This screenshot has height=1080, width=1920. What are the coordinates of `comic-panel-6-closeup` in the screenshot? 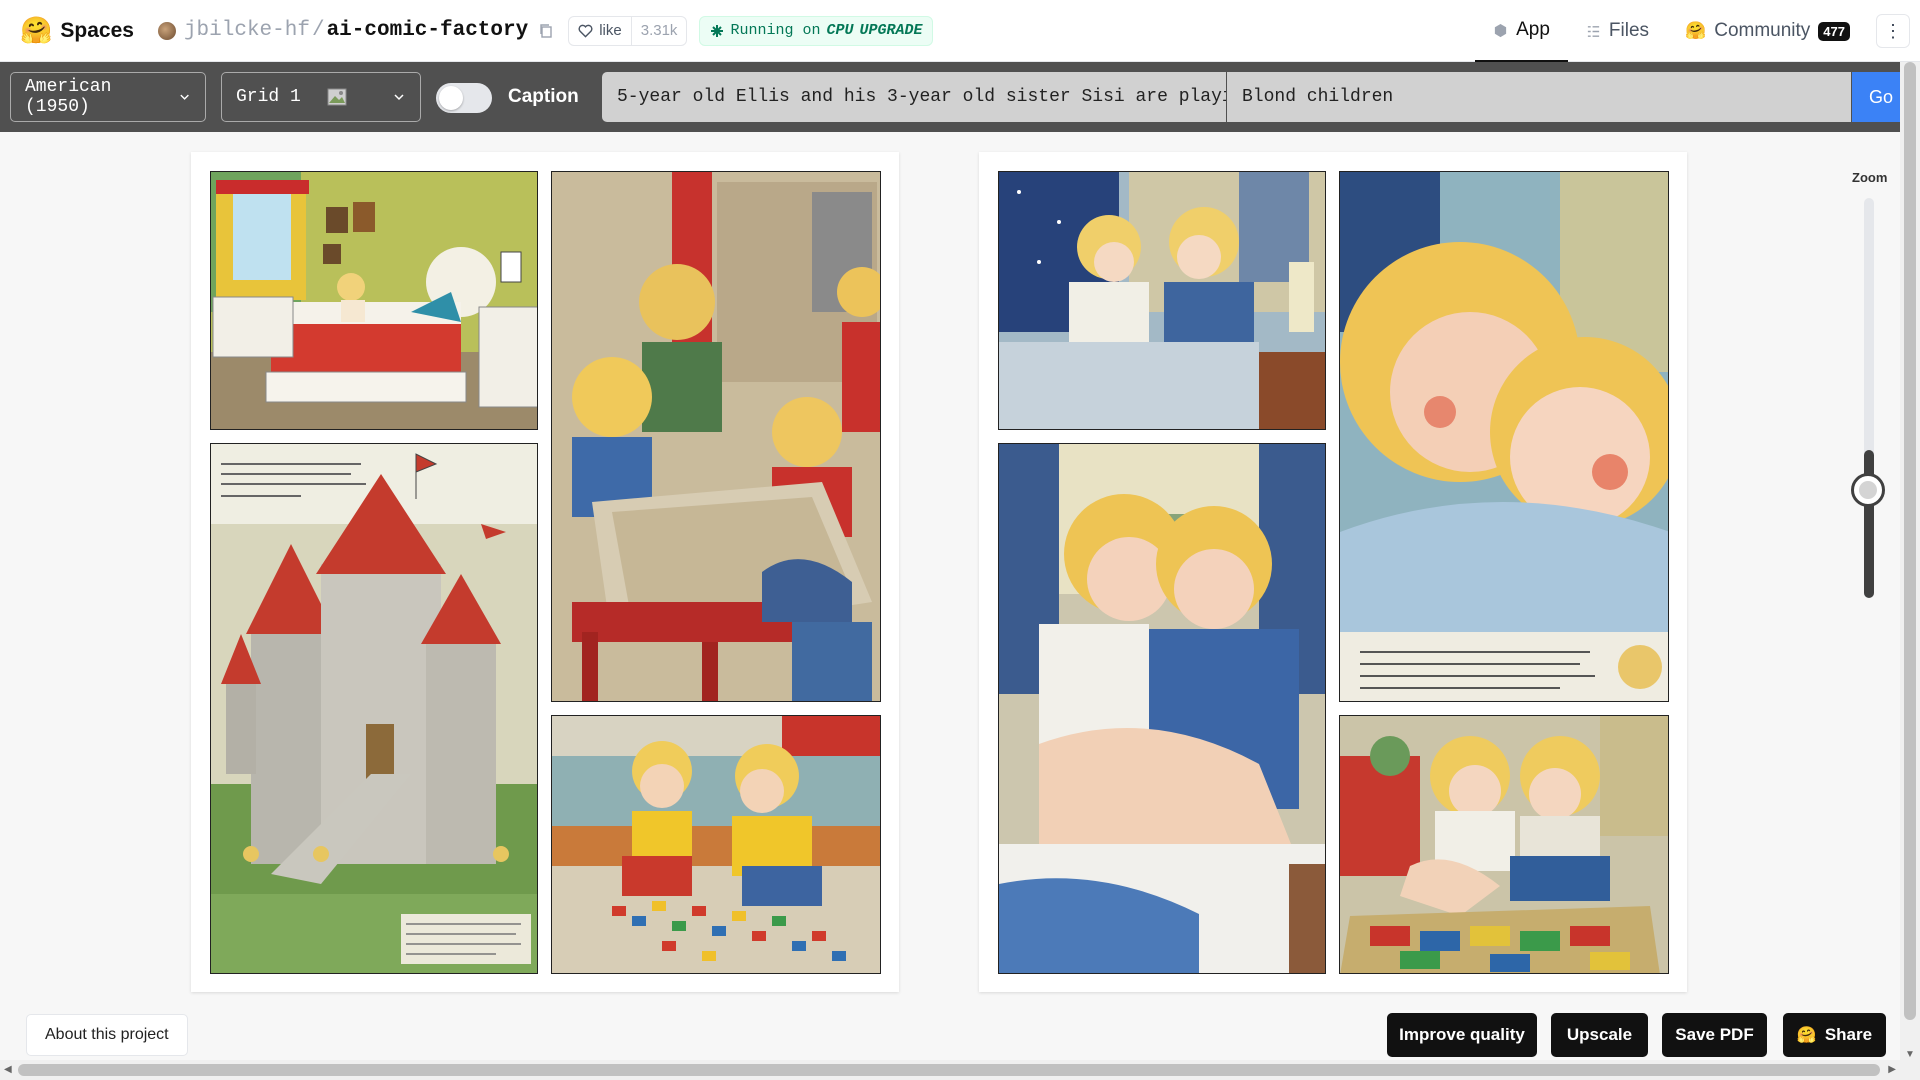 It's located at (1504, 436).